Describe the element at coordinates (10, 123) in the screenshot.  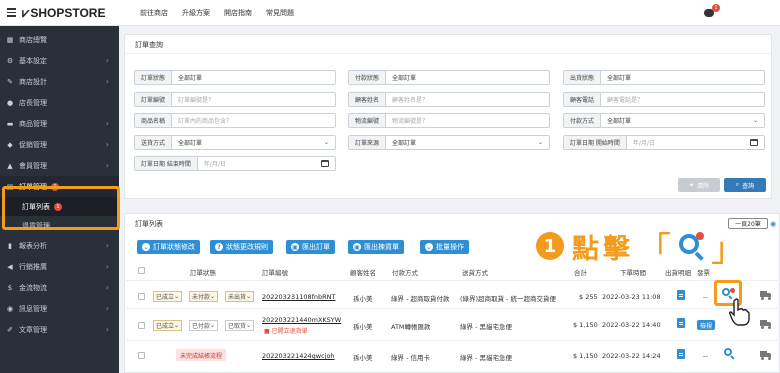
I see `cart-icon: ▬` at that location.